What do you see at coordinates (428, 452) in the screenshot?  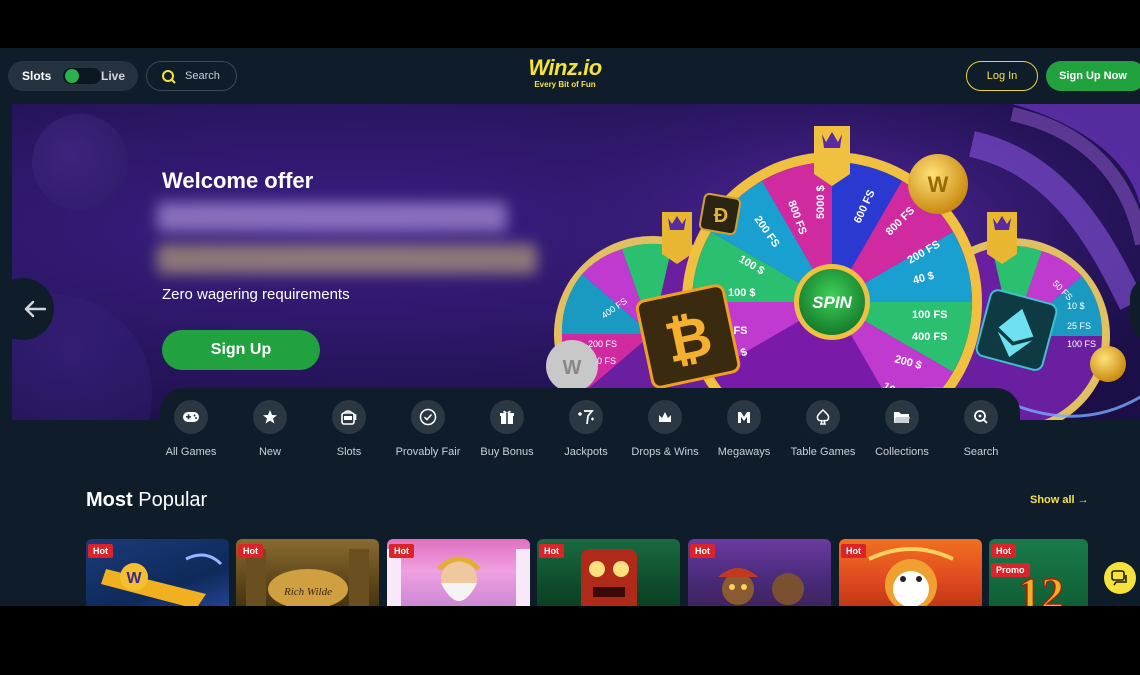 I see `category-label: Provably Fair` at bounding box center [428, 452].